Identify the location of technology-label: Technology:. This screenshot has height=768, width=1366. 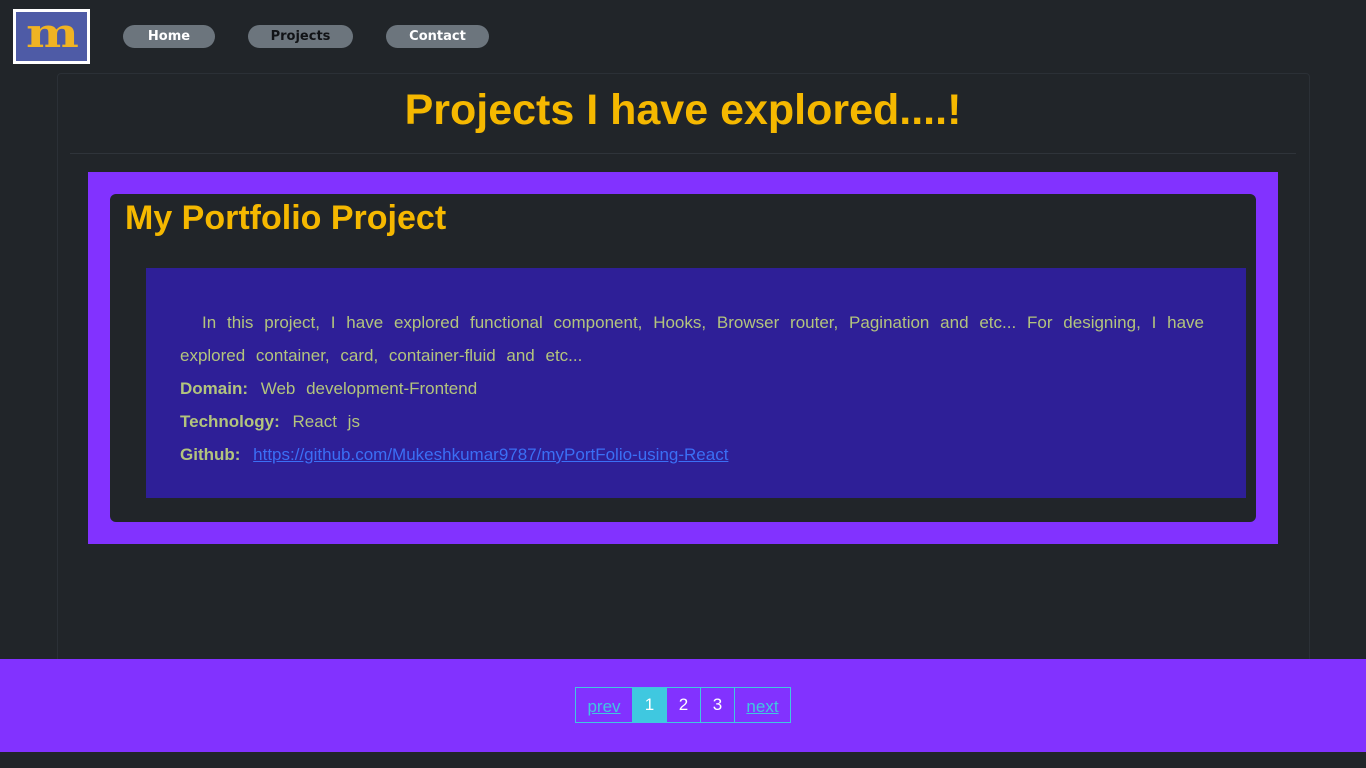
(230, 421).